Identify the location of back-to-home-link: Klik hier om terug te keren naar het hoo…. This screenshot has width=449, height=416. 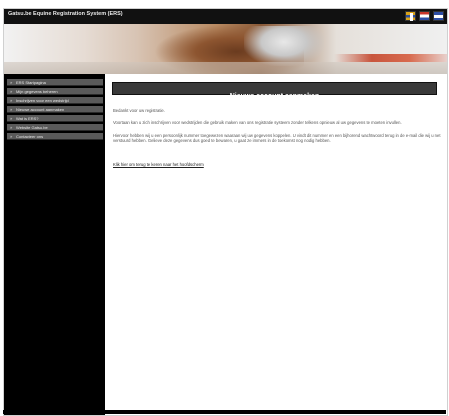
(158, 164).